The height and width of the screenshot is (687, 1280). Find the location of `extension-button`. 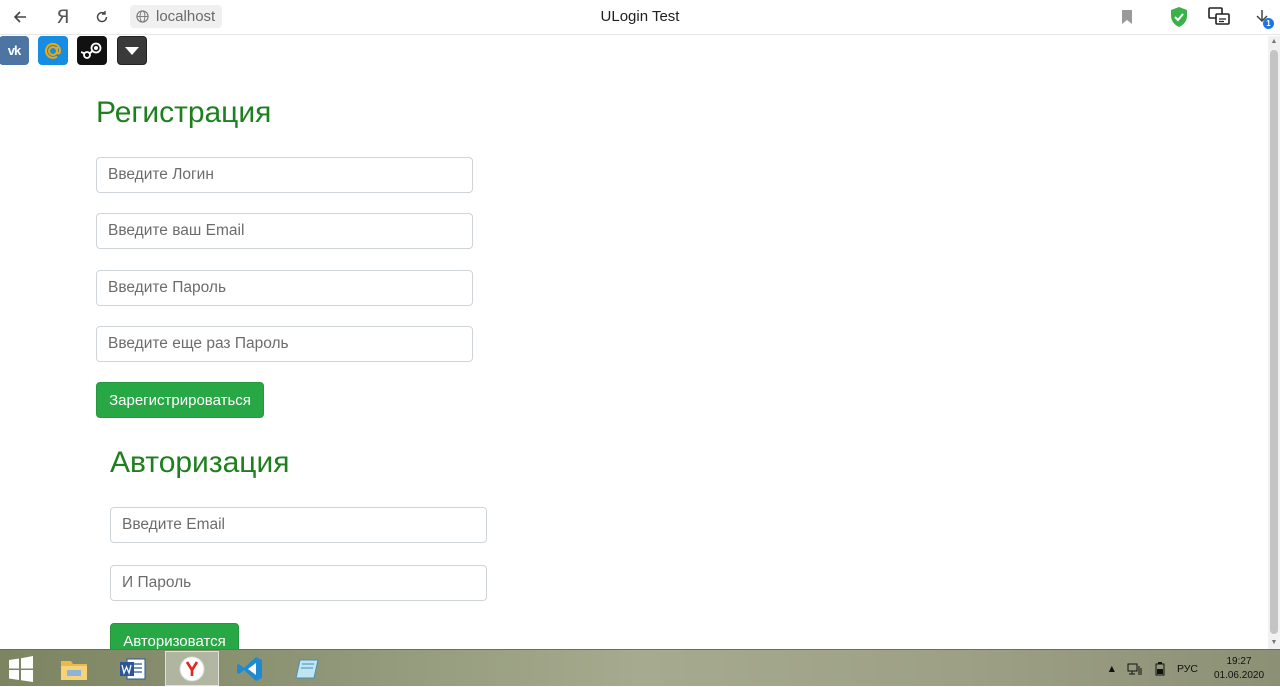

extension-button is located at coordinates (1219, 17).